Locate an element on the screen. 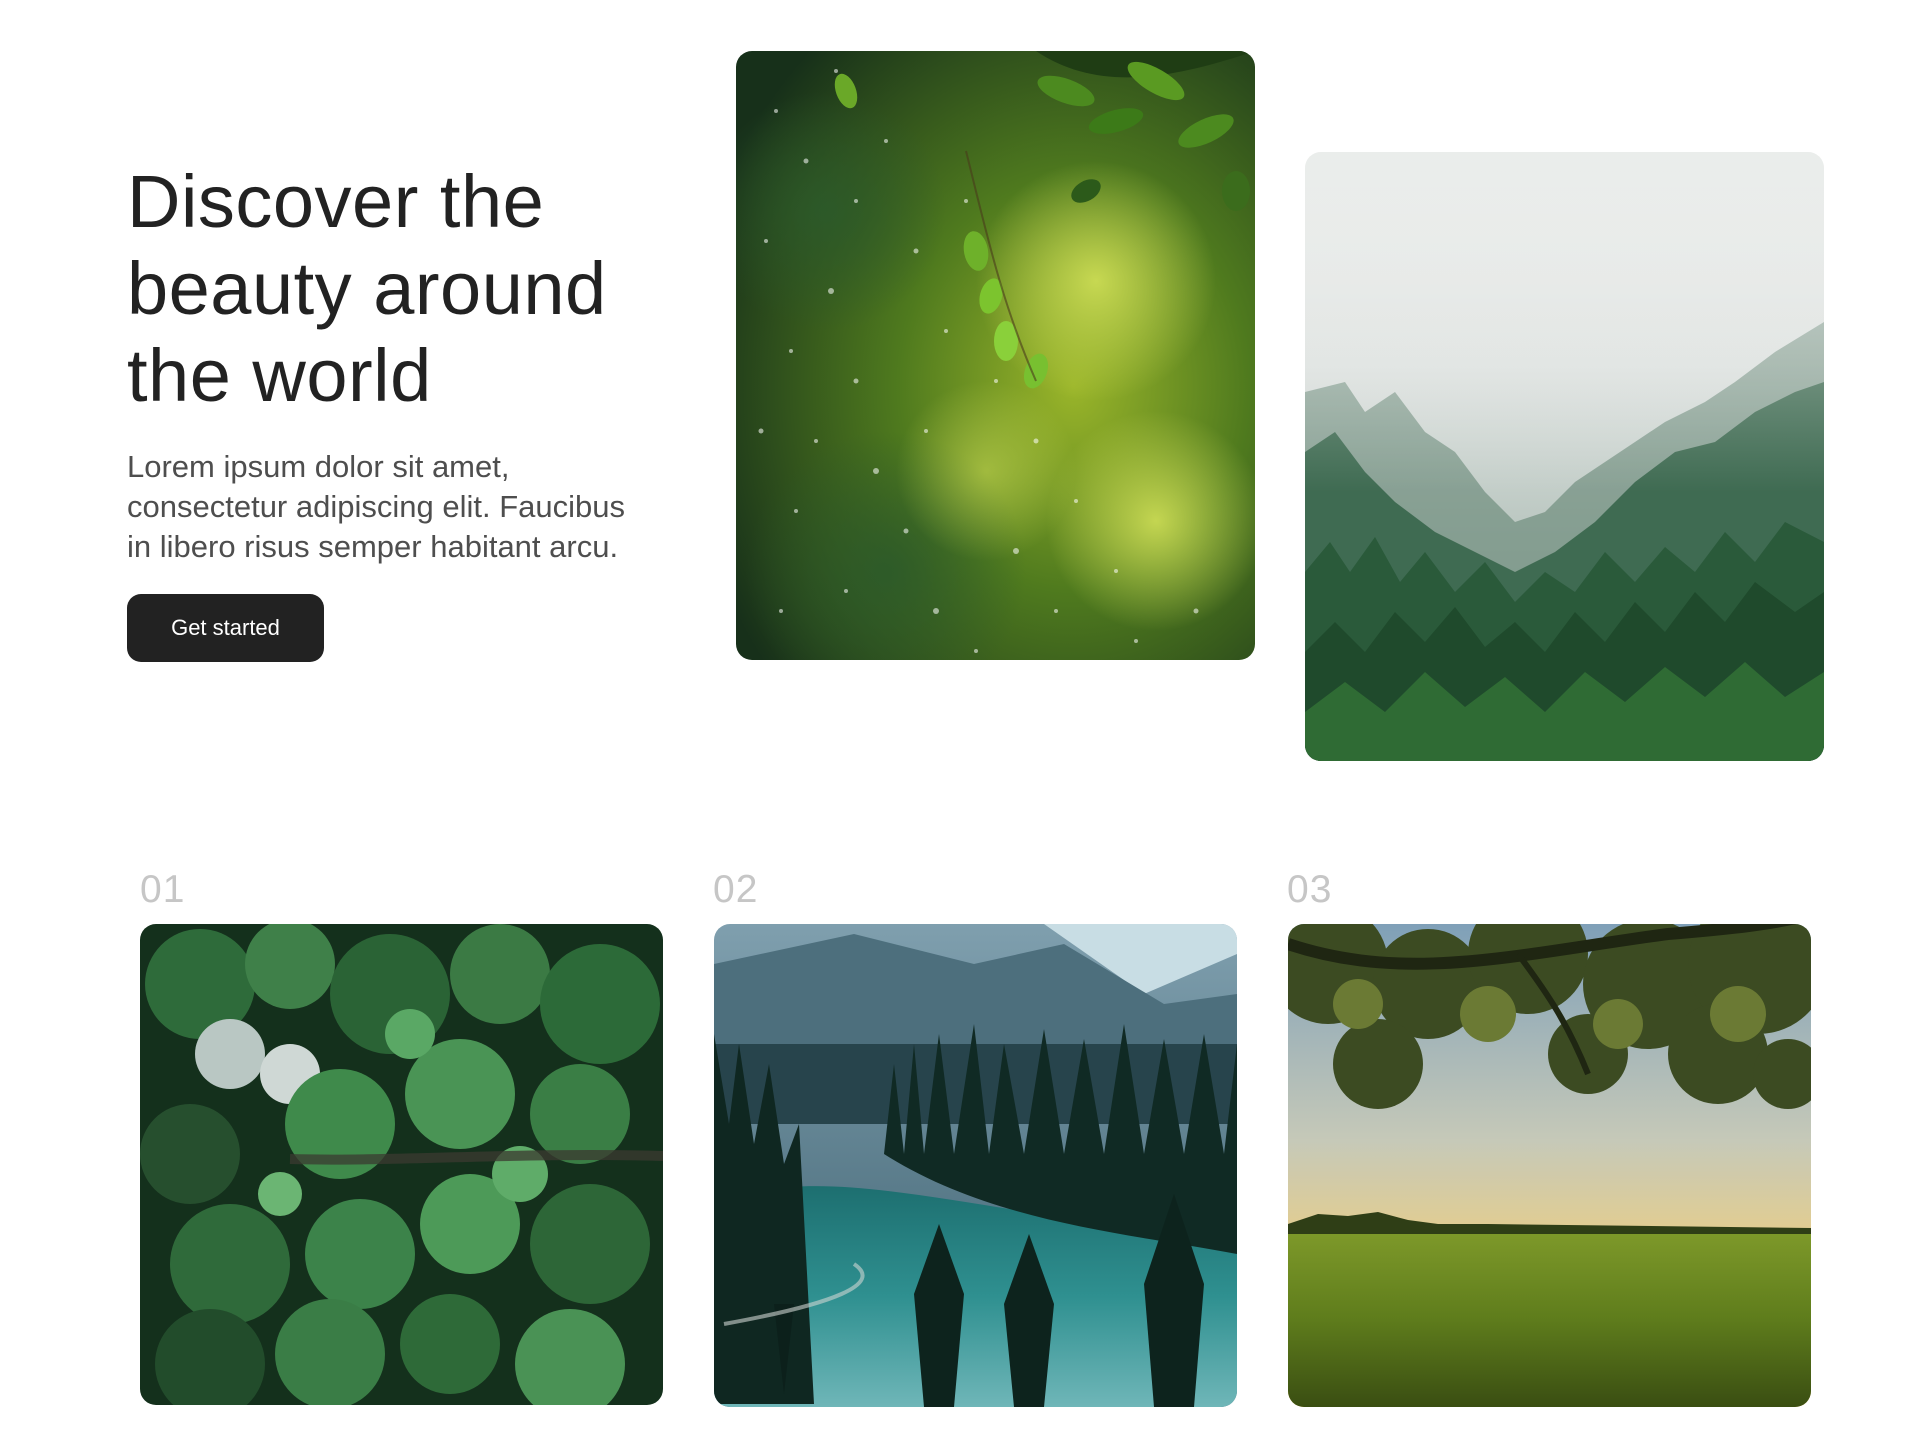 This screenshot has height=1440, width=1920. get-started-button: Get started is located at coordinates (225, 628).